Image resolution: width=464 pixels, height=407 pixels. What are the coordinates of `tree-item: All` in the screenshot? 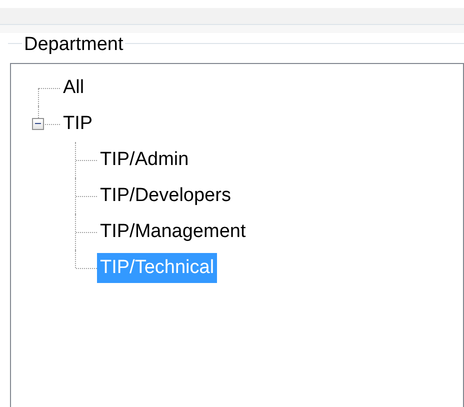 It's located at (74, 88).